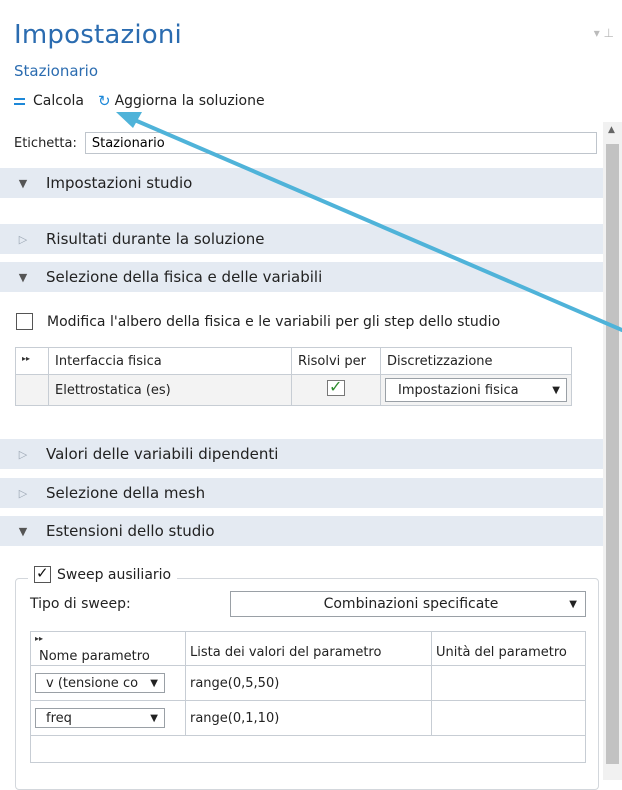 This screenshot has height=790, width=622. Describe the element at coordinates (170, 361) in the screenshot. I see `column-header-interface: Interfaccia fisica` at that location.